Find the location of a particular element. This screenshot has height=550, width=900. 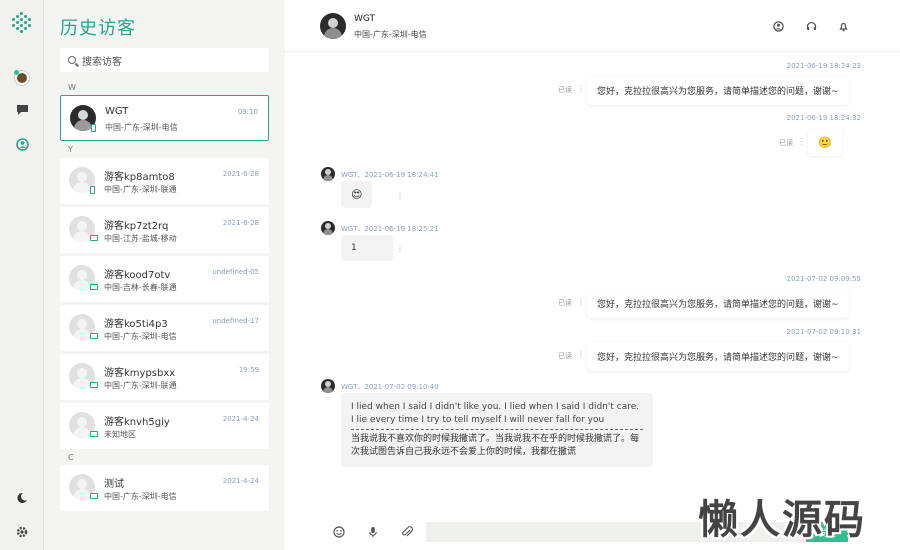

visitor-location: 中国-吉林-长春-联通 is located at coordinates (140, 287).